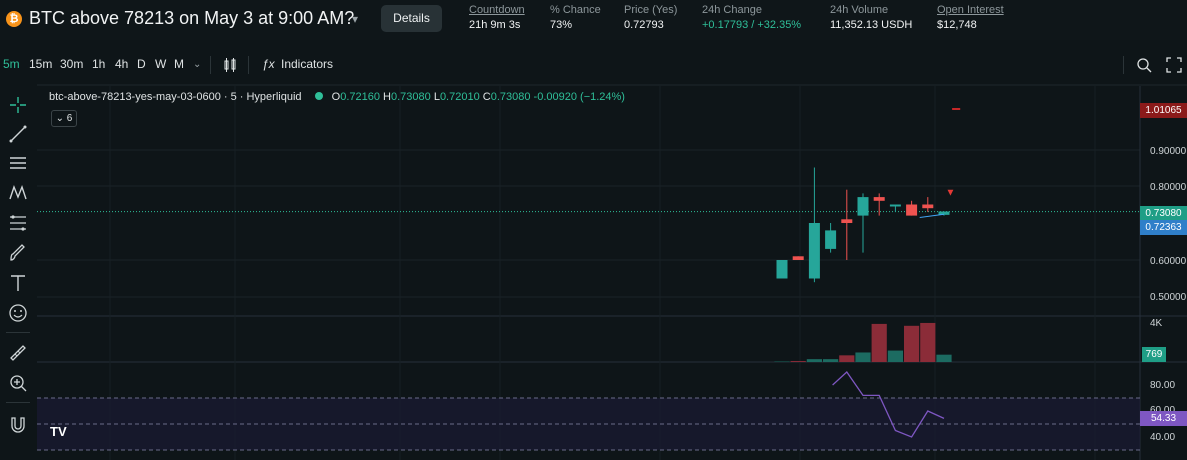 This screenshot has height=460, width=1187. What do you see at coordinates (932, 215) in the screenshot?
I see `ma-line` at bounding box center [932, 215].